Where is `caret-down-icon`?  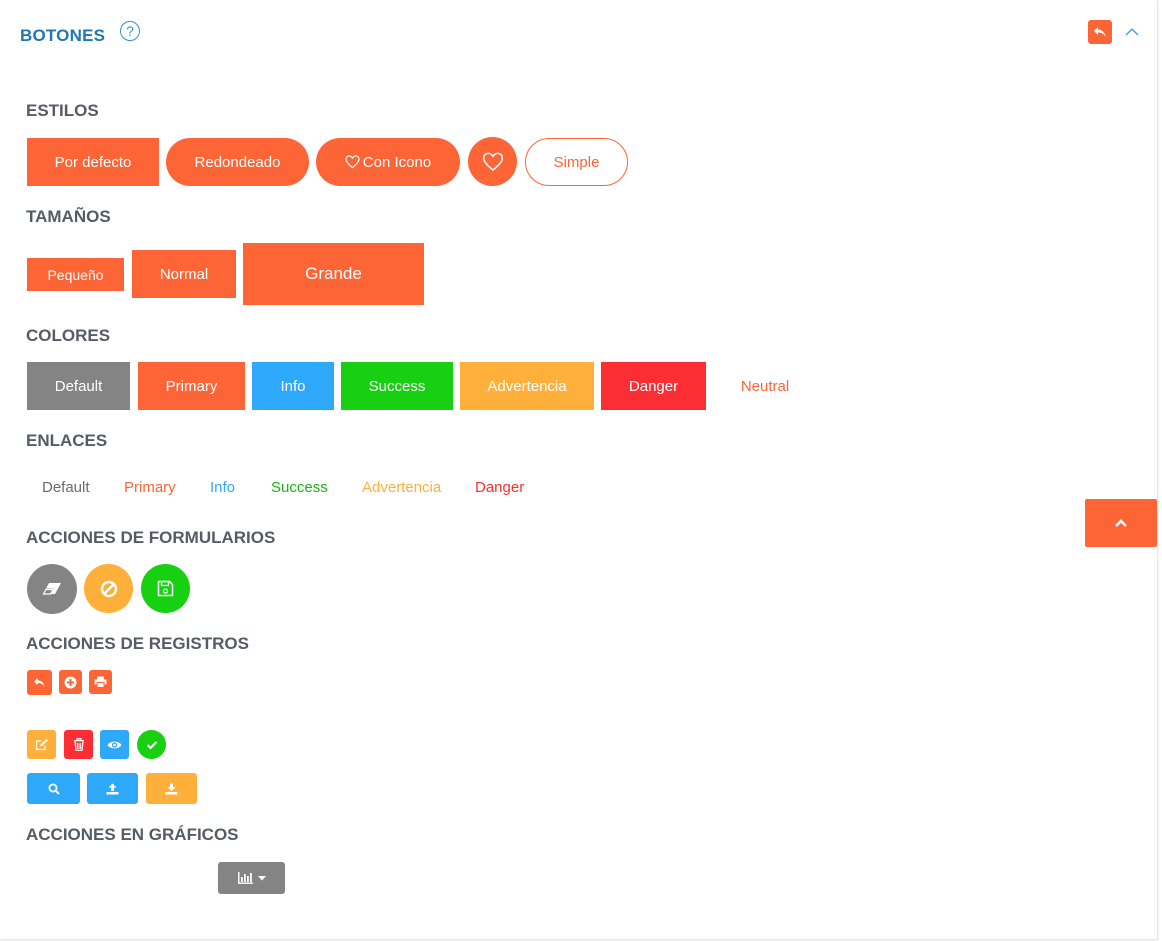
caret-down-icon is located at coordinates (261, 878).